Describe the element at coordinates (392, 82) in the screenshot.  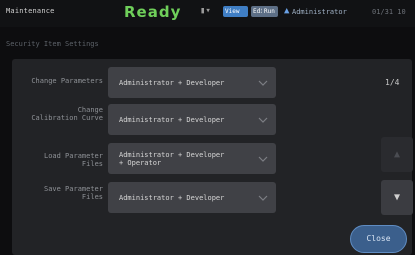
I see `page-indicator: 1/4` at that location.